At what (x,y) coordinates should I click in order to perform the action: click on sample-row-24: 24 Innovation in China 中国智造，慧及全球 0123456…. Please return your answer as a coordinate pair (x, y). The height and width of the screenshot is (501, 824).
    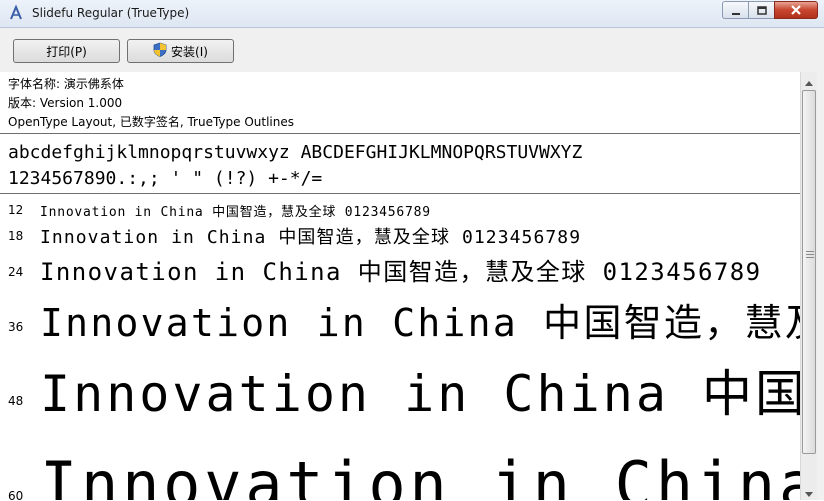
    Looking at the image, I should click on (400, 267).